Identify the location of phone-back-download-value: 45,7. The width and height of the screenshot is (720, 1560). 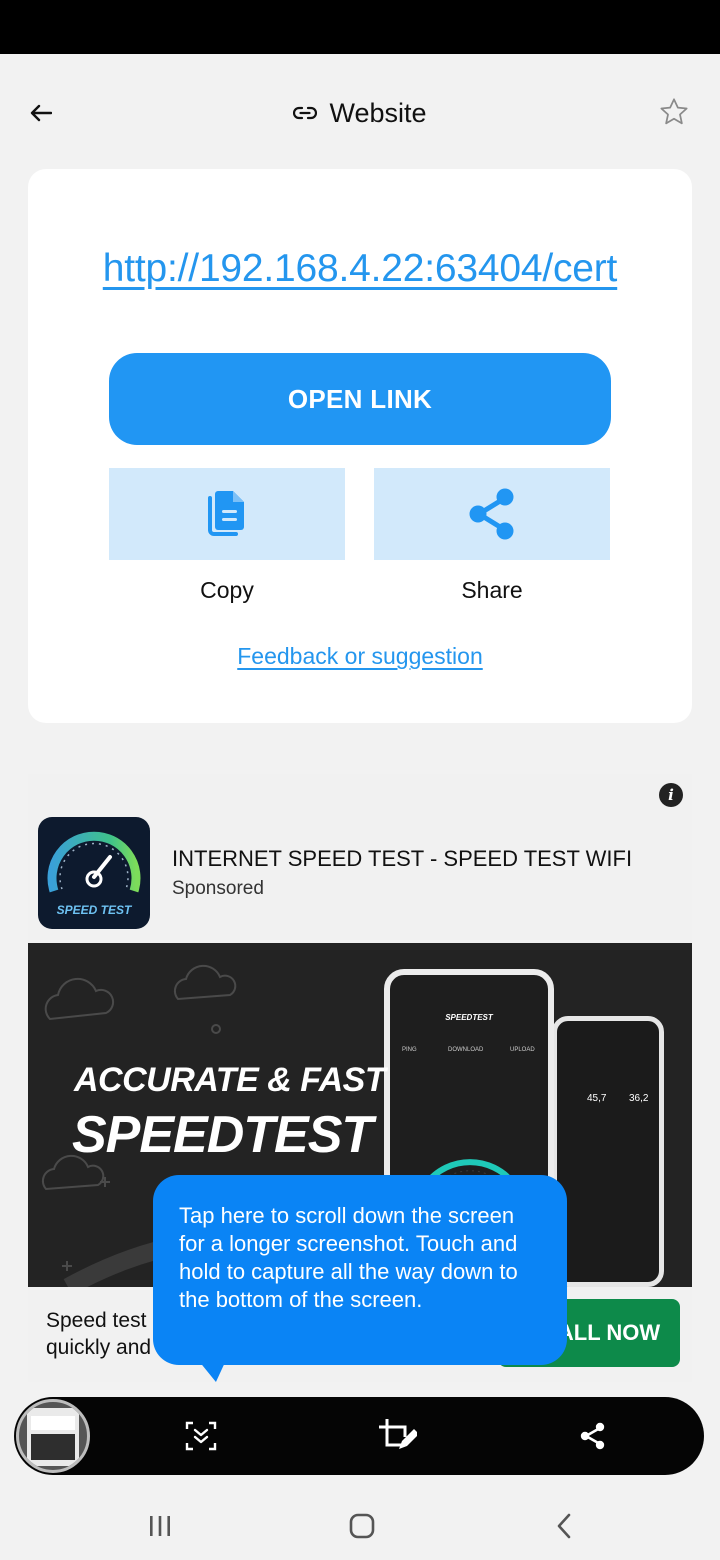
(597, 1098).